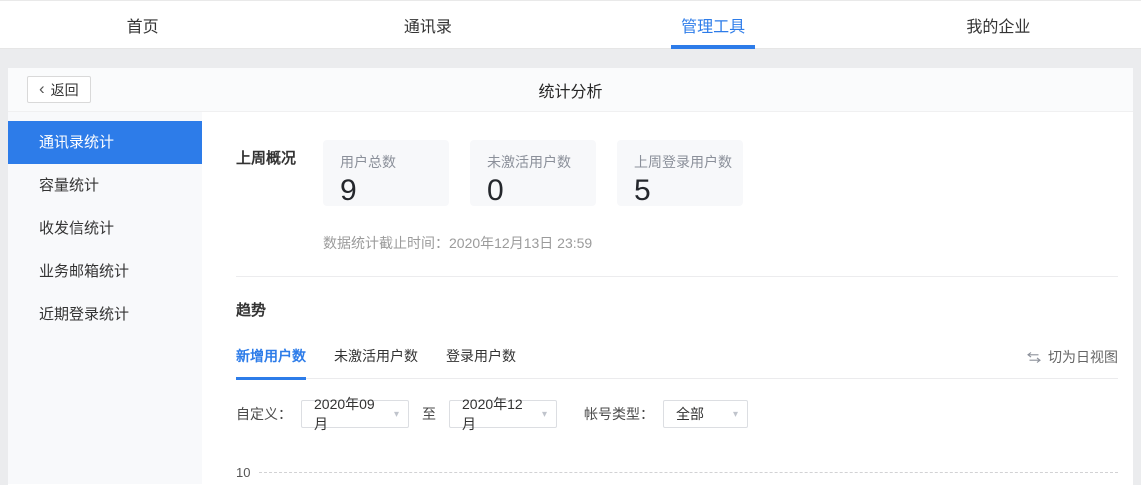  What do you see at coordinates (642, 190) in the screenshot?
I see `stat-card-value: 5` at bounding box center [642, 190].